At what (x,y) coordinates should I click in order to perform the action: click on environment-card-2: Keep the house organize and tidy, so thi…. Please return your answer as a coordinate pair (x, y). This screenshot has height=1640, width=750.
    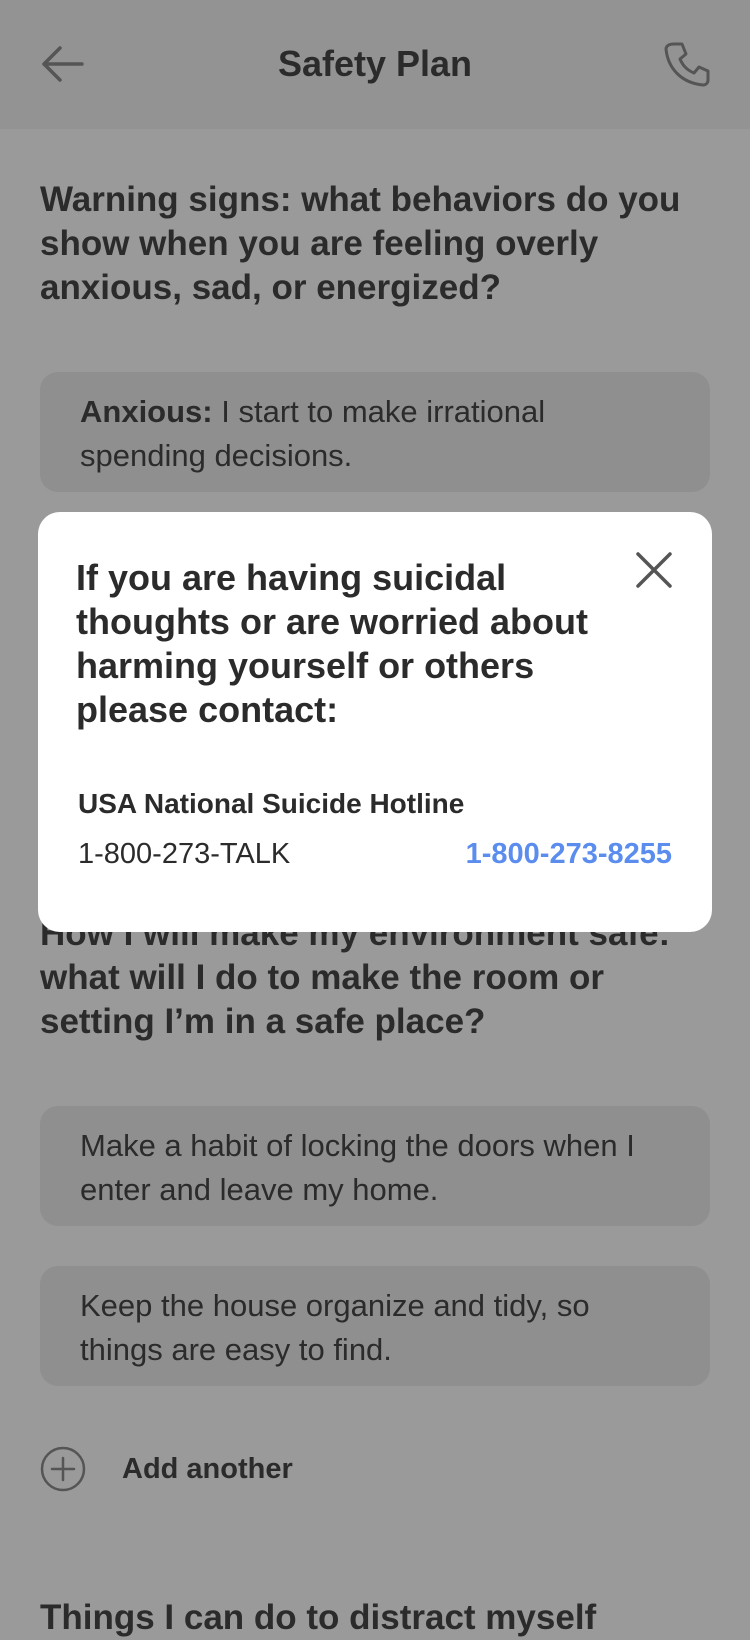
    Looking at the image, I should click on (375, 1326).